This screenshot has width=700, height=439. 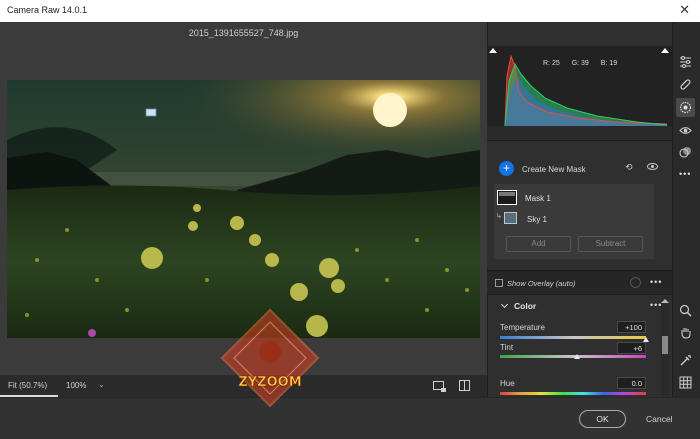 I want to click on cancel-button: Cancel, so click(x=659, y=419).